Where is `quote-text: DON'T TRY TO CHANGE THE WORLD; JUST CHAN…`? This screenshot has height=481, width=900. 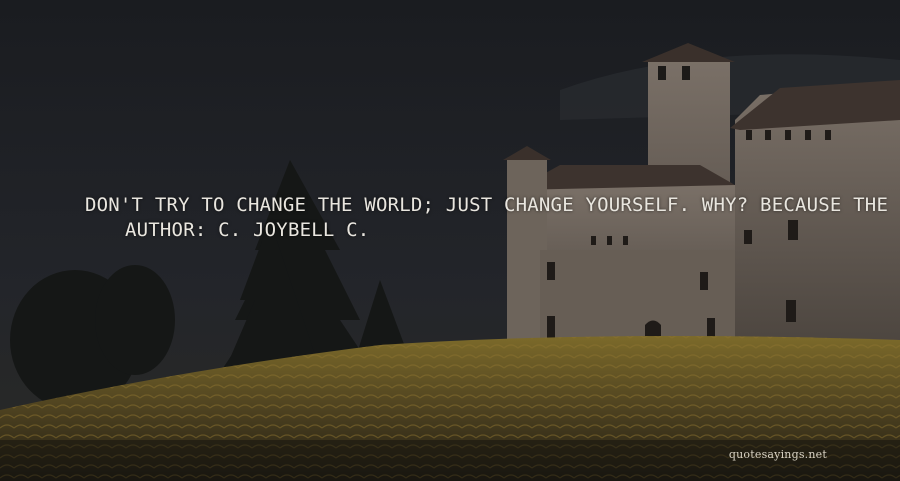
quote-text: DON'T TRY TO CHANGE THE WORLD; JUST CHAN… is located at coordinates (487, 218).